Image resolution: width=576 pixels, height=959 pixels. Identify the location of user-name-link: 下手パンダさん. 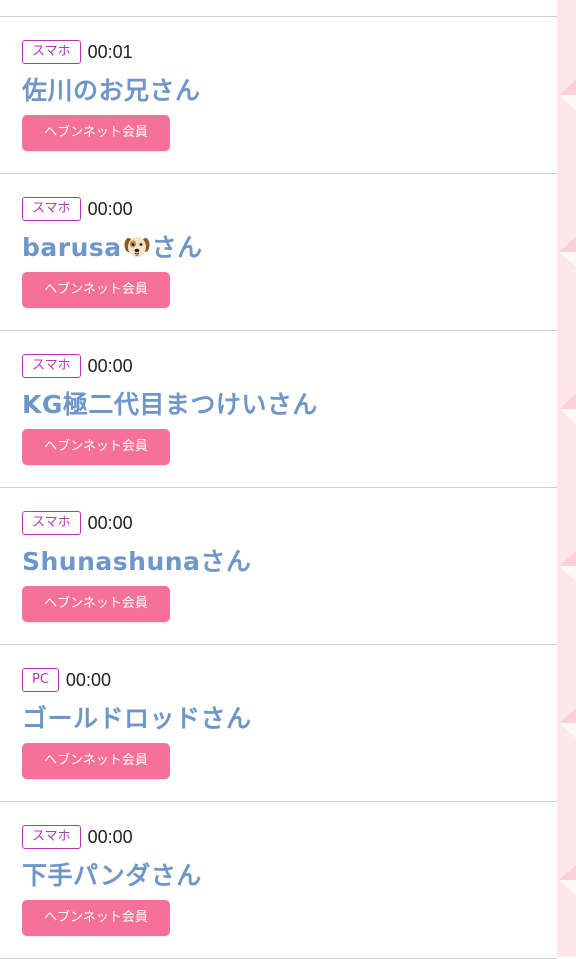
(112, 874).